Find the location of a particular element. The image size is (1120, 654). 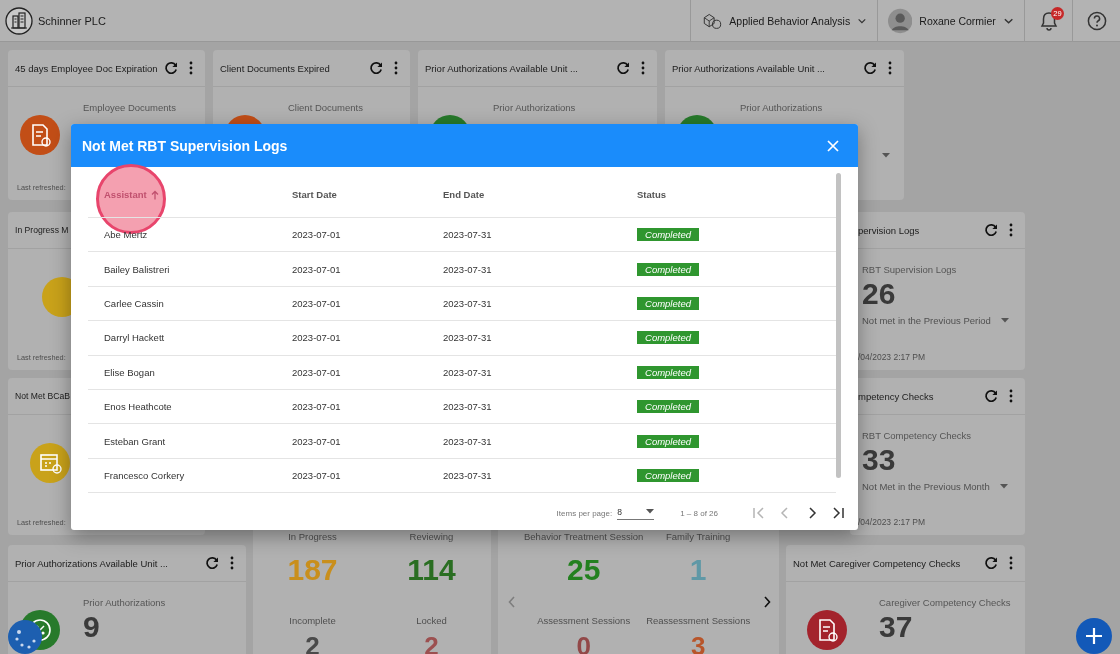

metric-label: Employee Documents is located at coordinates (130, 108).